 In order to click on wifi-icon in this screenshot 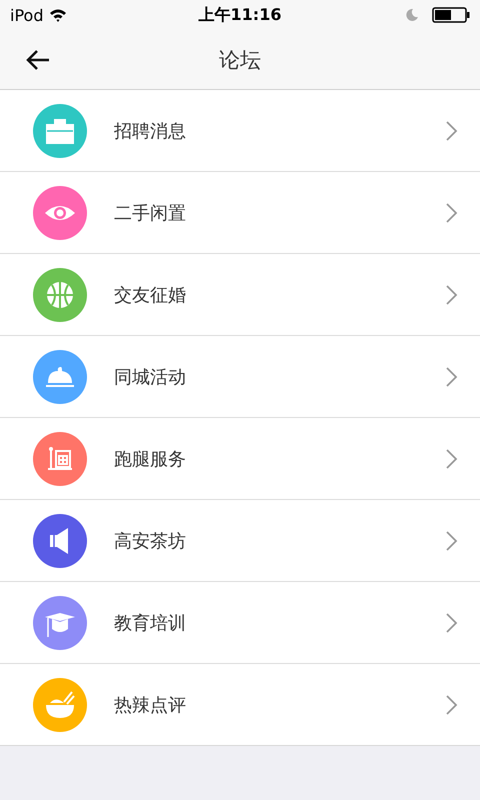, I will do `click(58, 15)`.